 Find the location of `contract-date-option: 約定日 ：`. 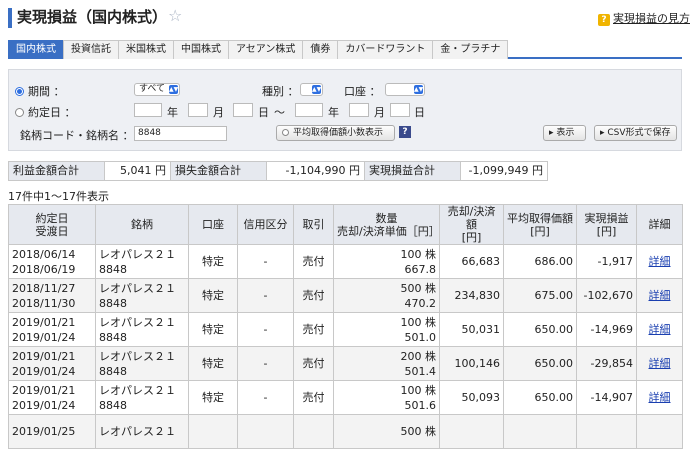

contract-date-option: 約定日 ： is located at coordinates (45, 112).